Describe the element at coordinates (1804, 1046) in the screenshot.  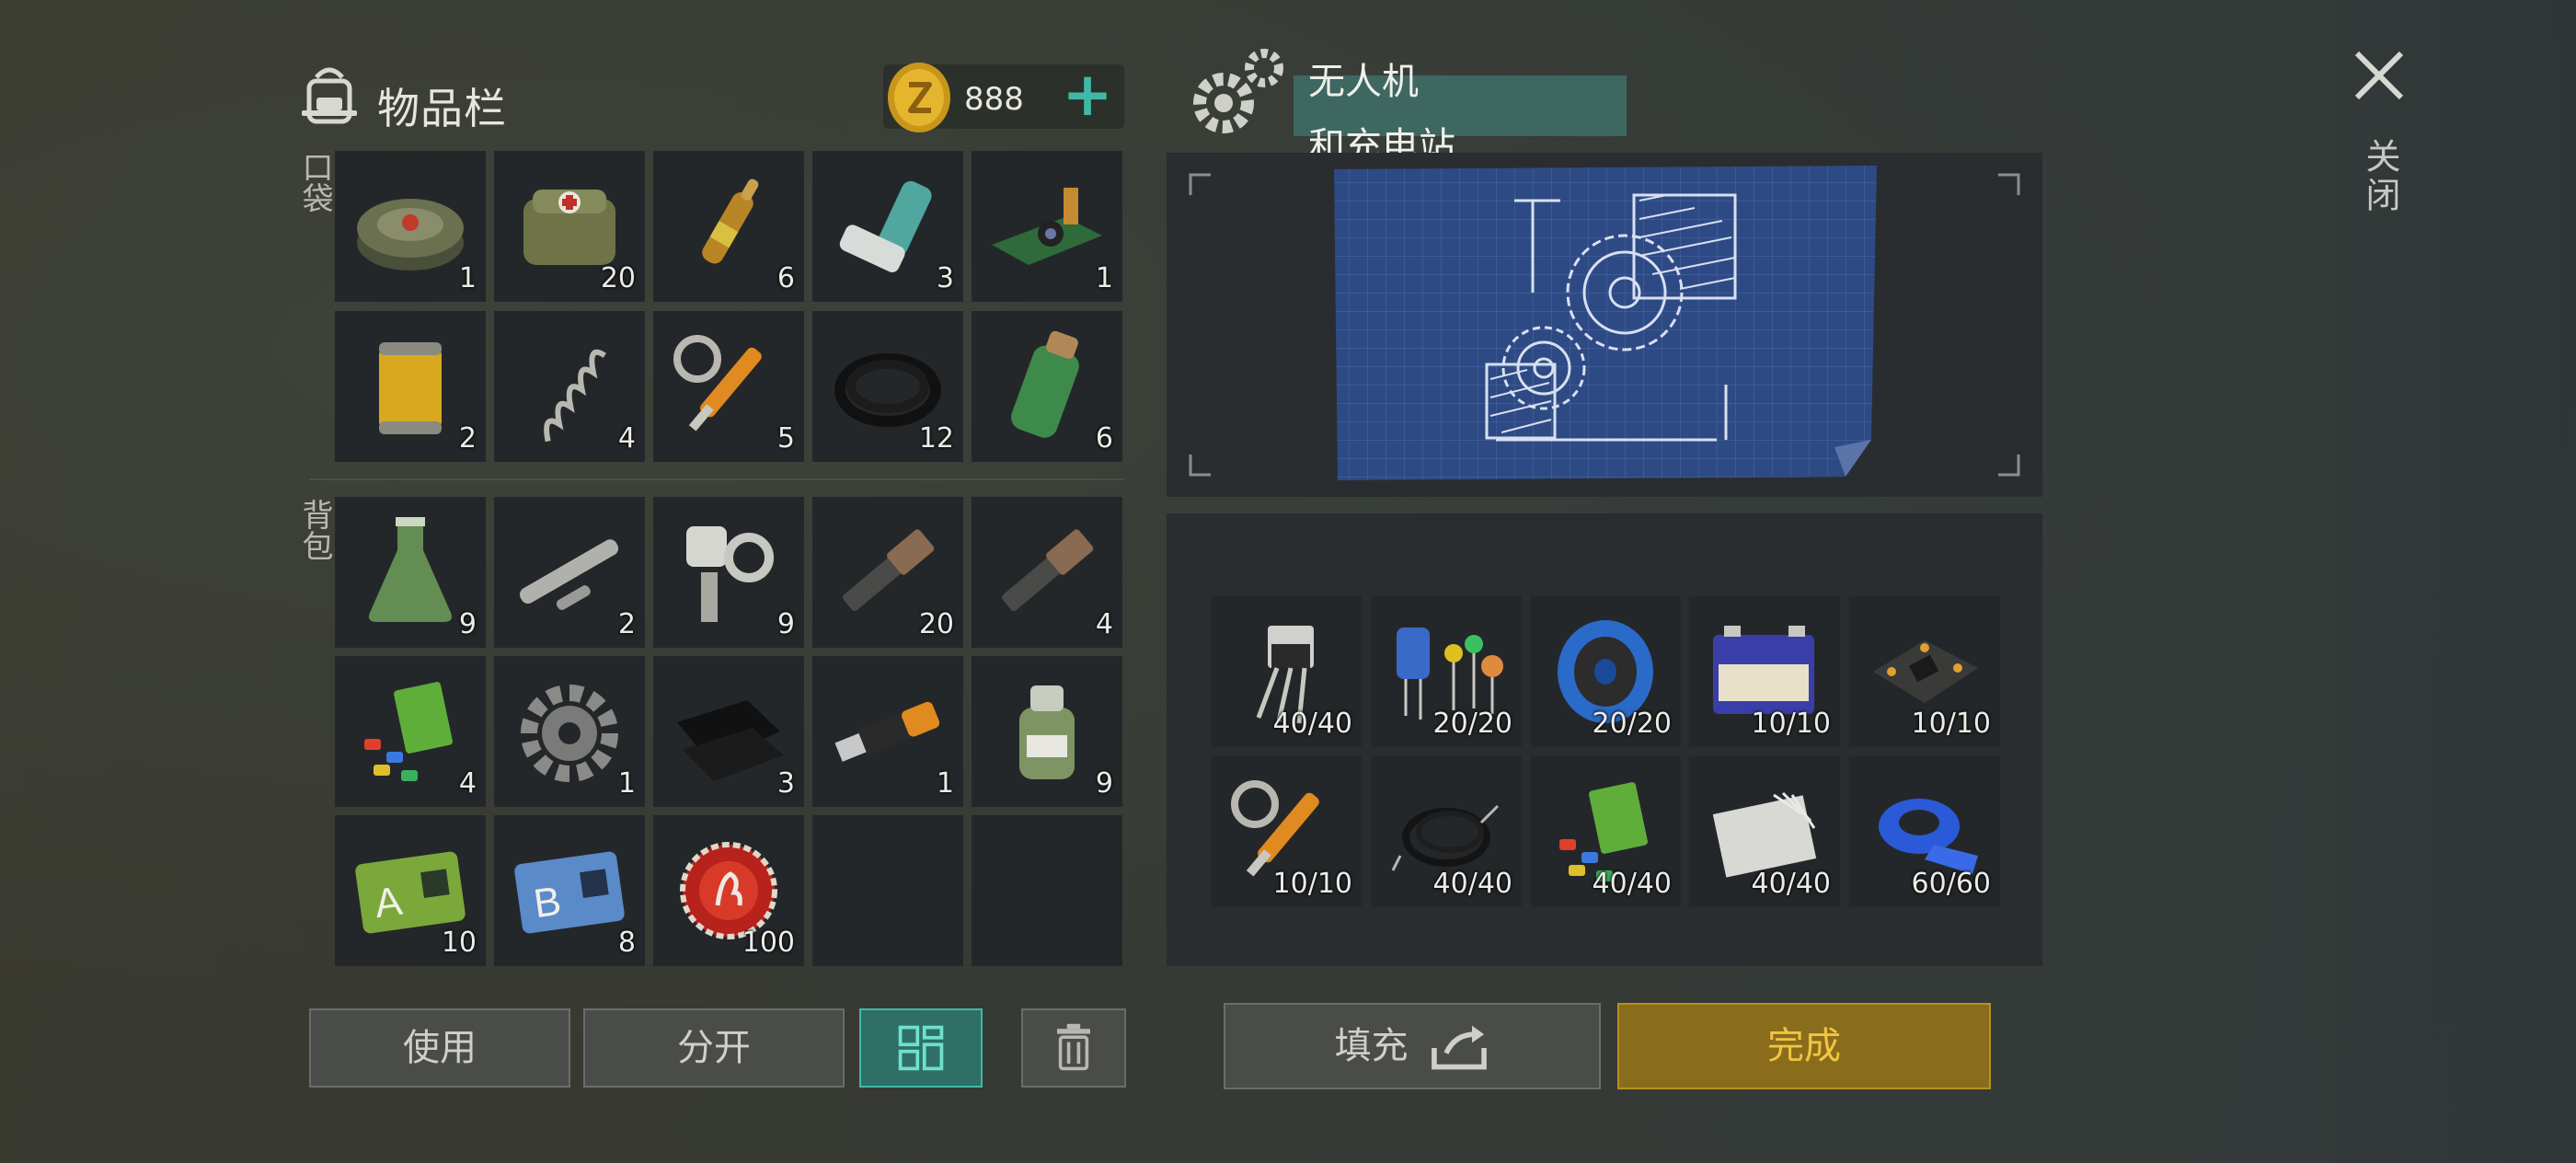
I see `complete-button: 完成` at that location.